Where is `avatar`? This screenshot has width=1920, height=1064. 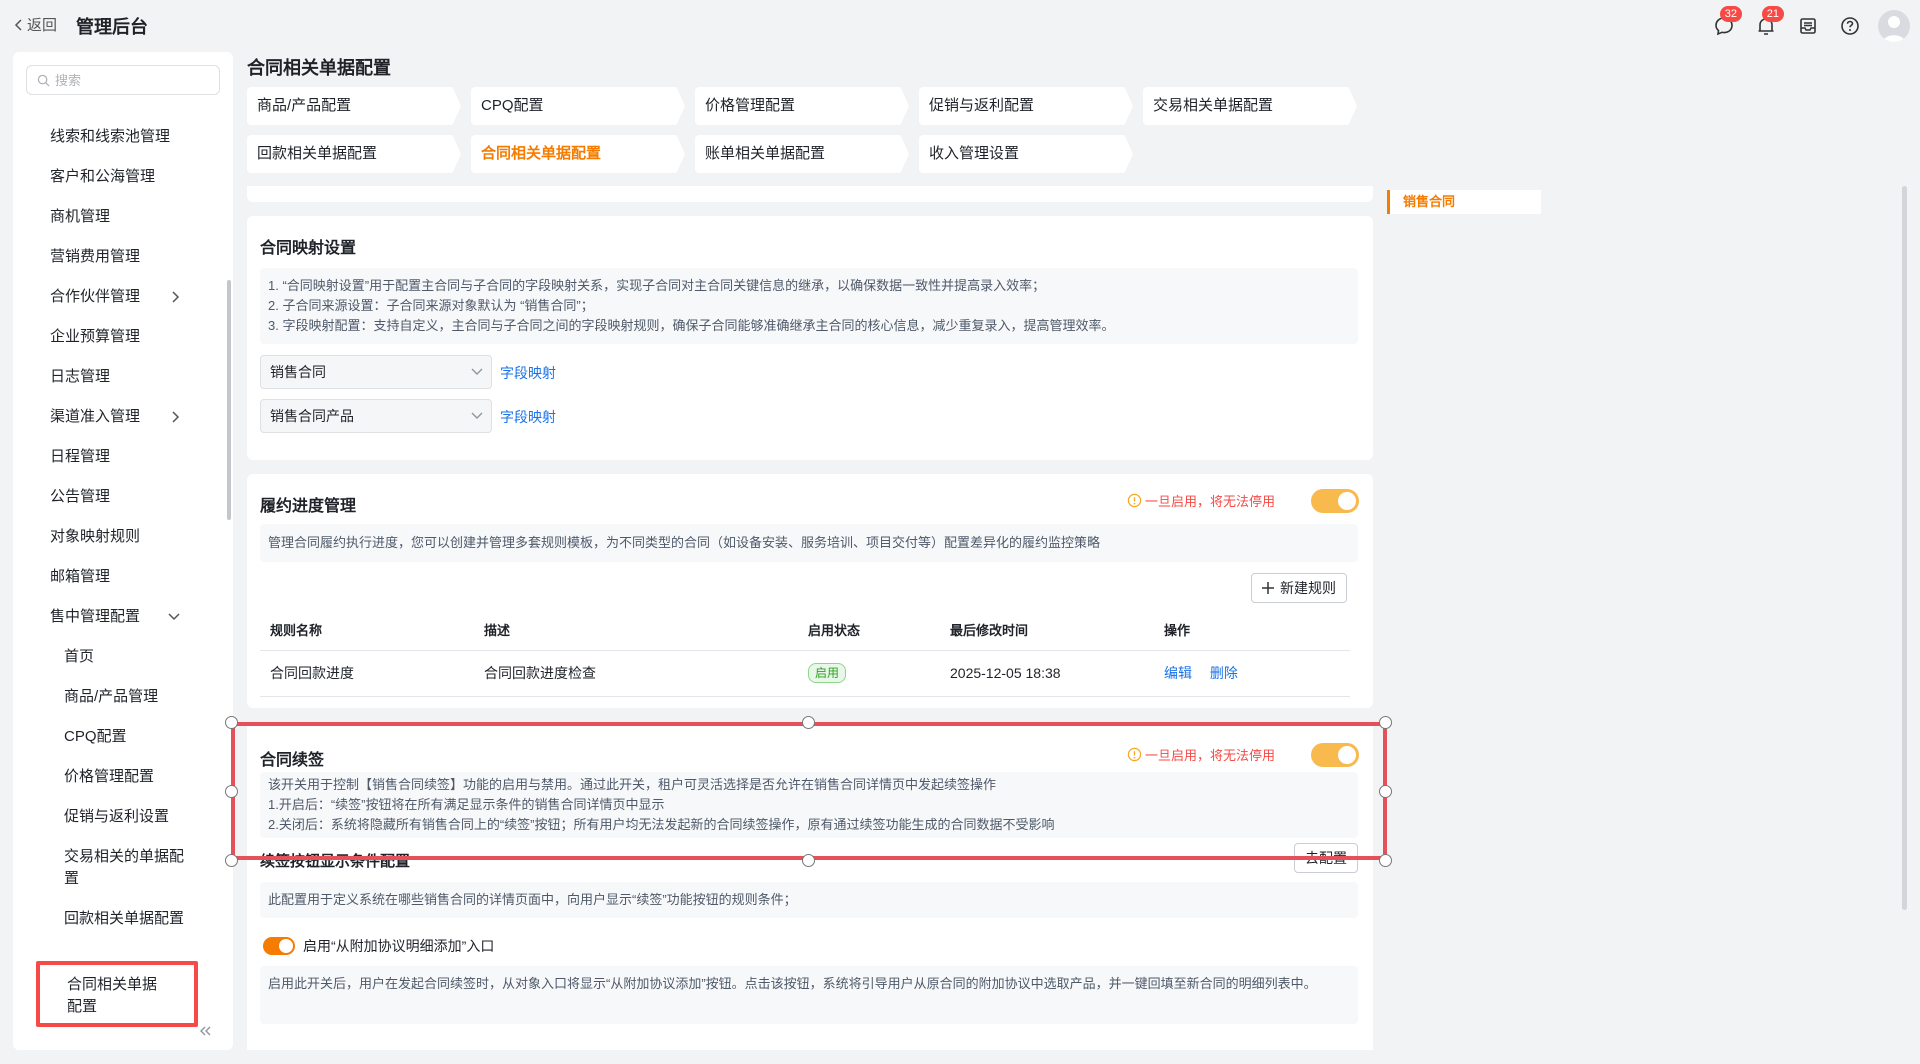
avatar is located at coordinates (1894, 26).